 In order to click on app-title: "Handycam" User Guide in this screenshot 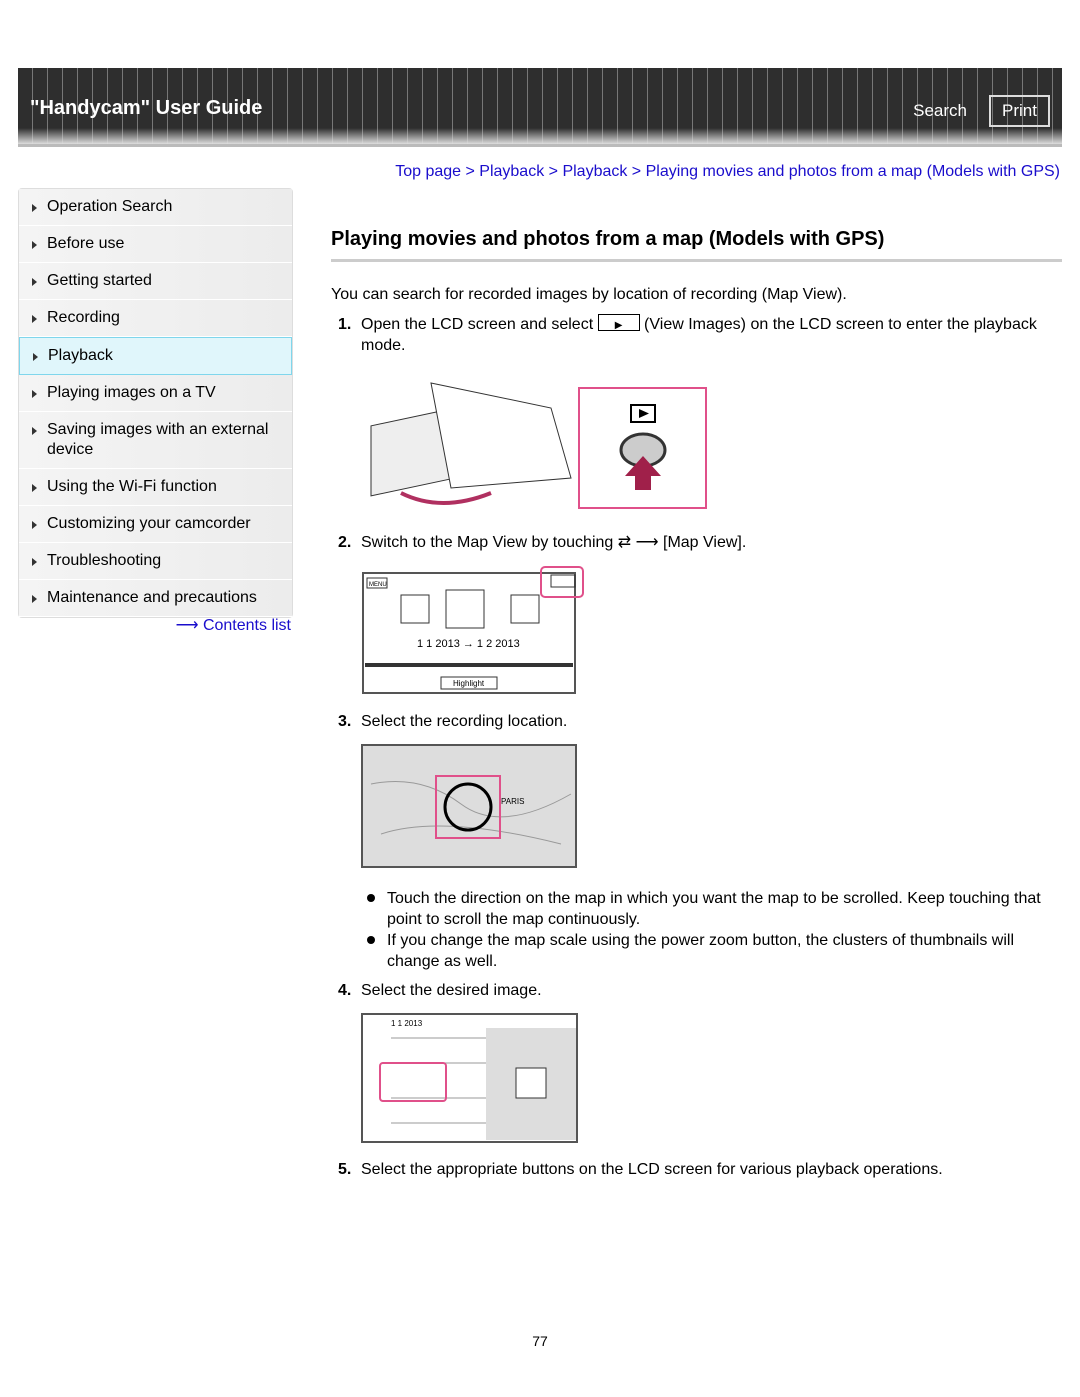, I will do `click(146, 108)`.